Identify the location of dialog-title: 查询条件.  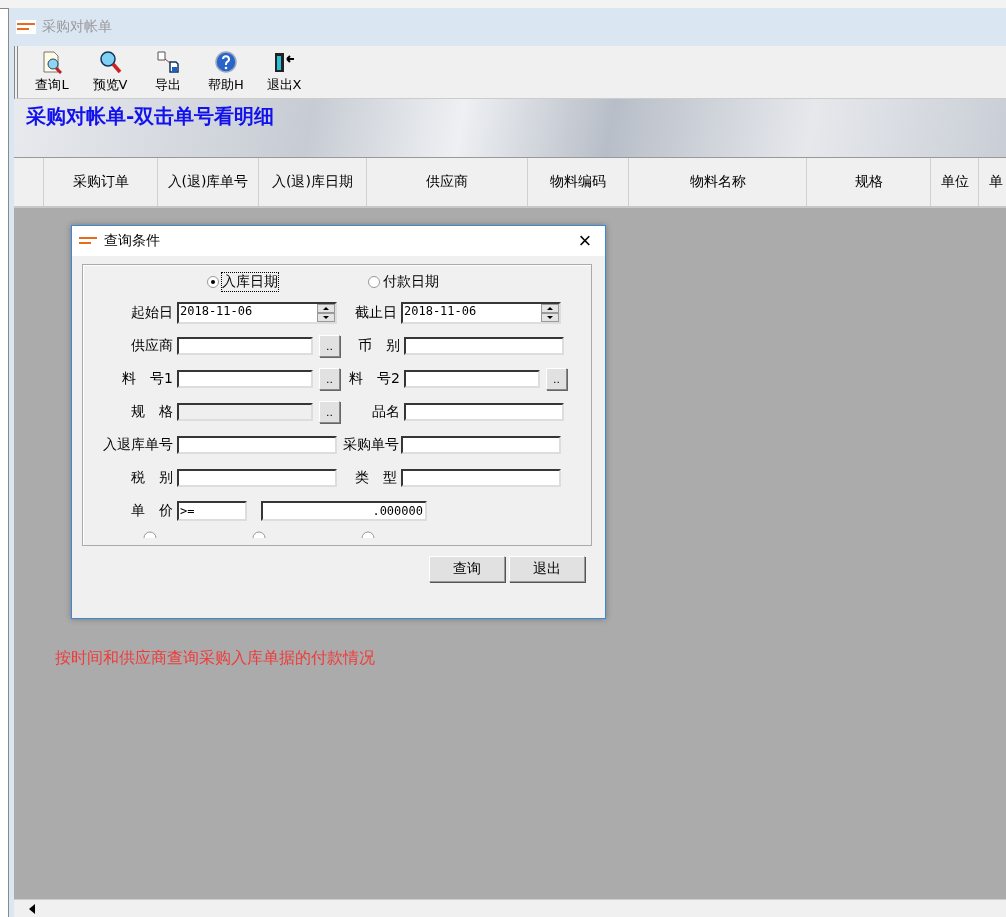
(132, 241).